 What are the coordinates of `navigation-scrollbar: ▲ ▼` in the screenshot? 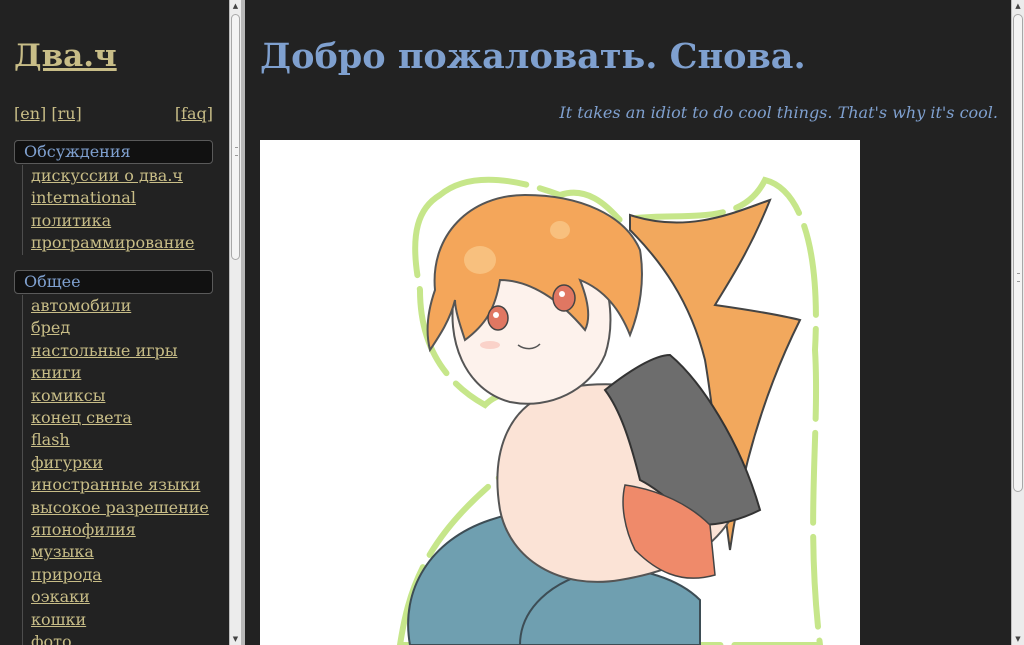 It's located at (235, 322).